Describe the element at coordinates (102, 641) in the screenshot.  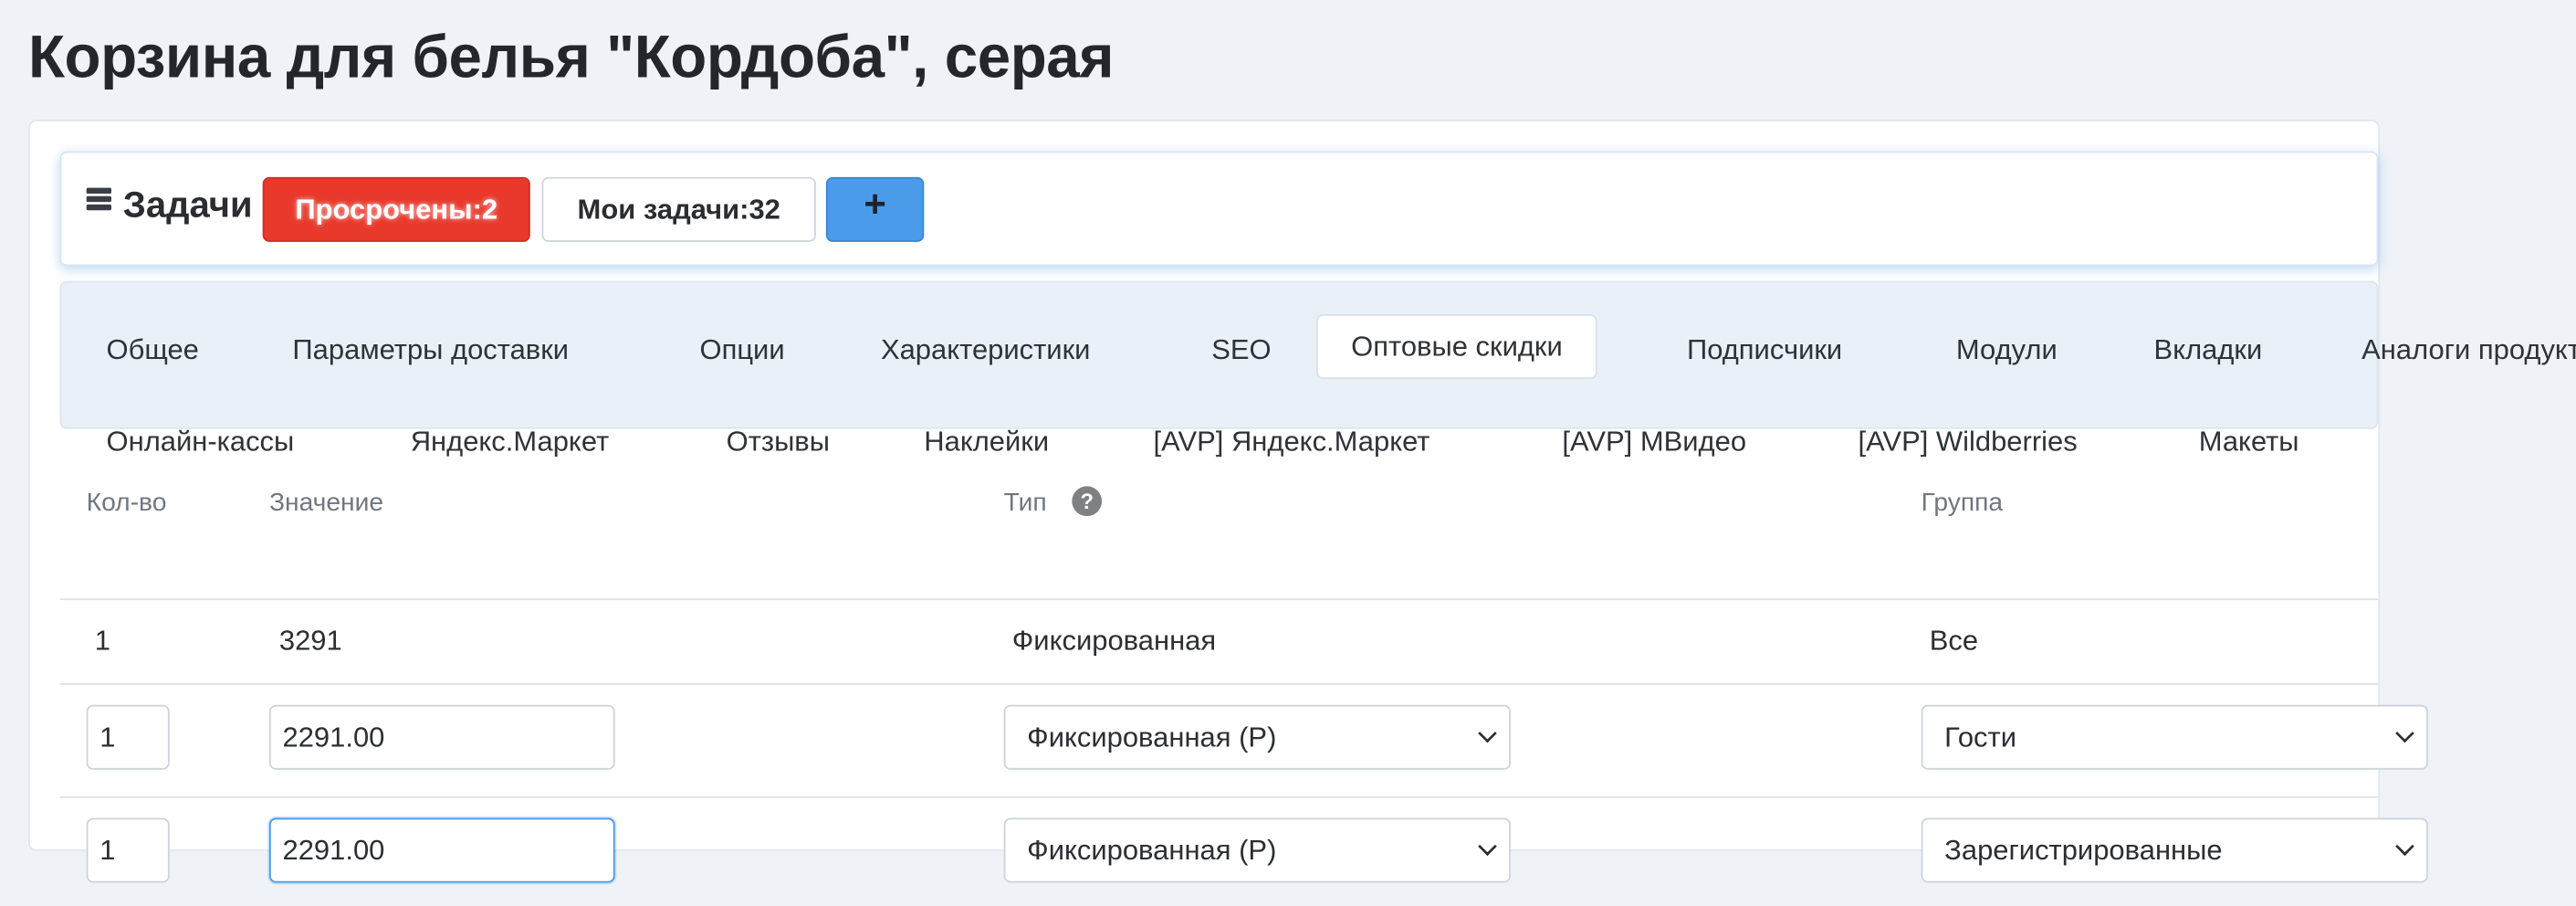
I see `row-0-qty: 1` at that location.